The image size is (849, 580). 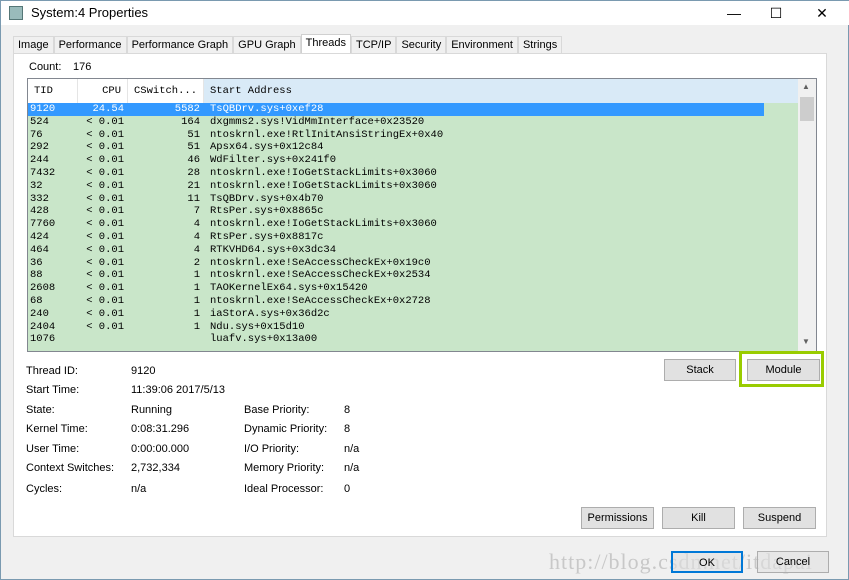 I want to click on scroll-down-icon: ▼, so click(x=806, y=341).